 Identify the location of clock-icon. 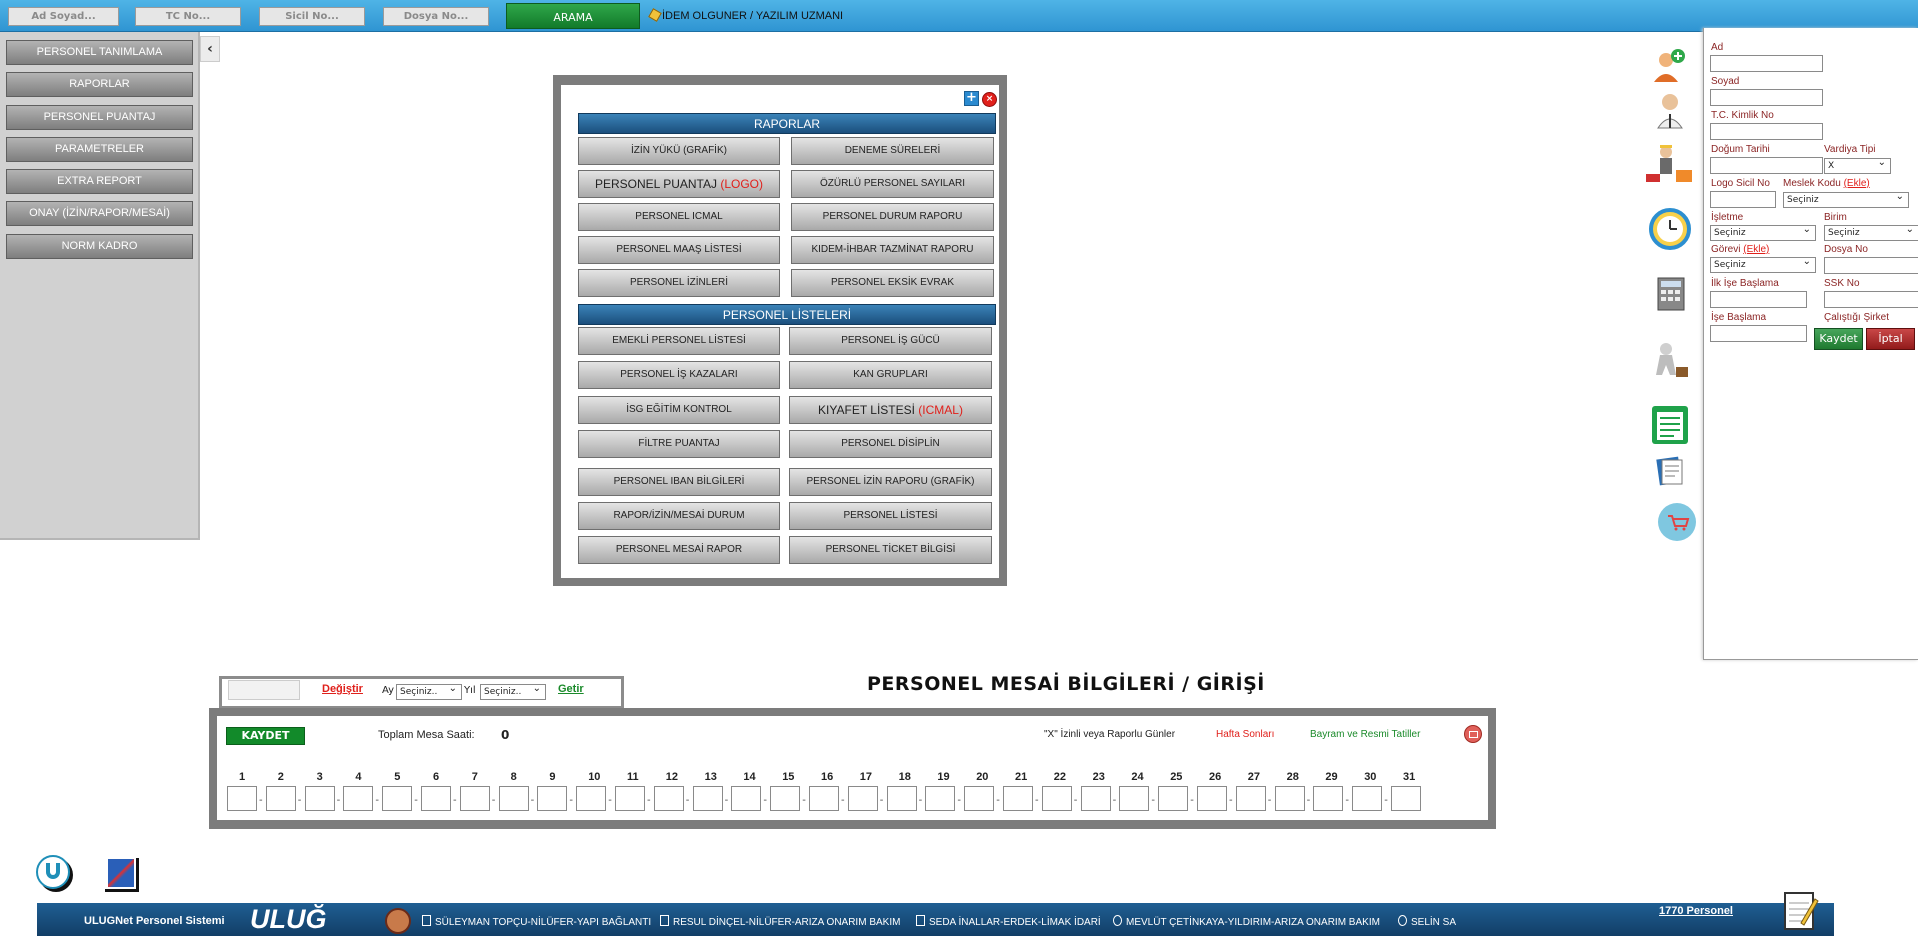
(1670, 229).